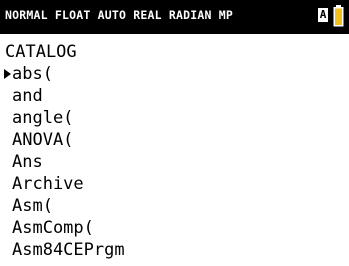  Describe the element at coordinates (32, 206) in the screenshot. I see `catalog-item-label: Asm(` at that location.